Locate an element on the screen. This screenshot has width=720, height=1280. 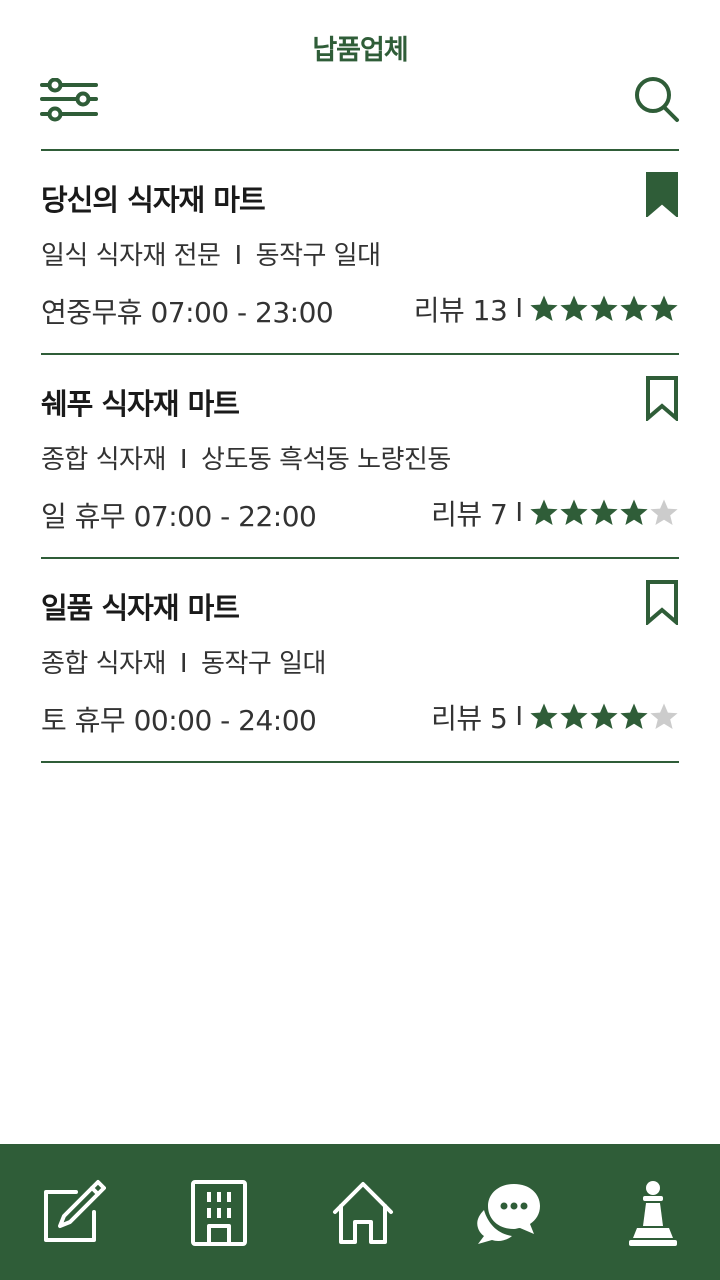
review-count: 리뷰 7 is located at coordinates (469, 514).